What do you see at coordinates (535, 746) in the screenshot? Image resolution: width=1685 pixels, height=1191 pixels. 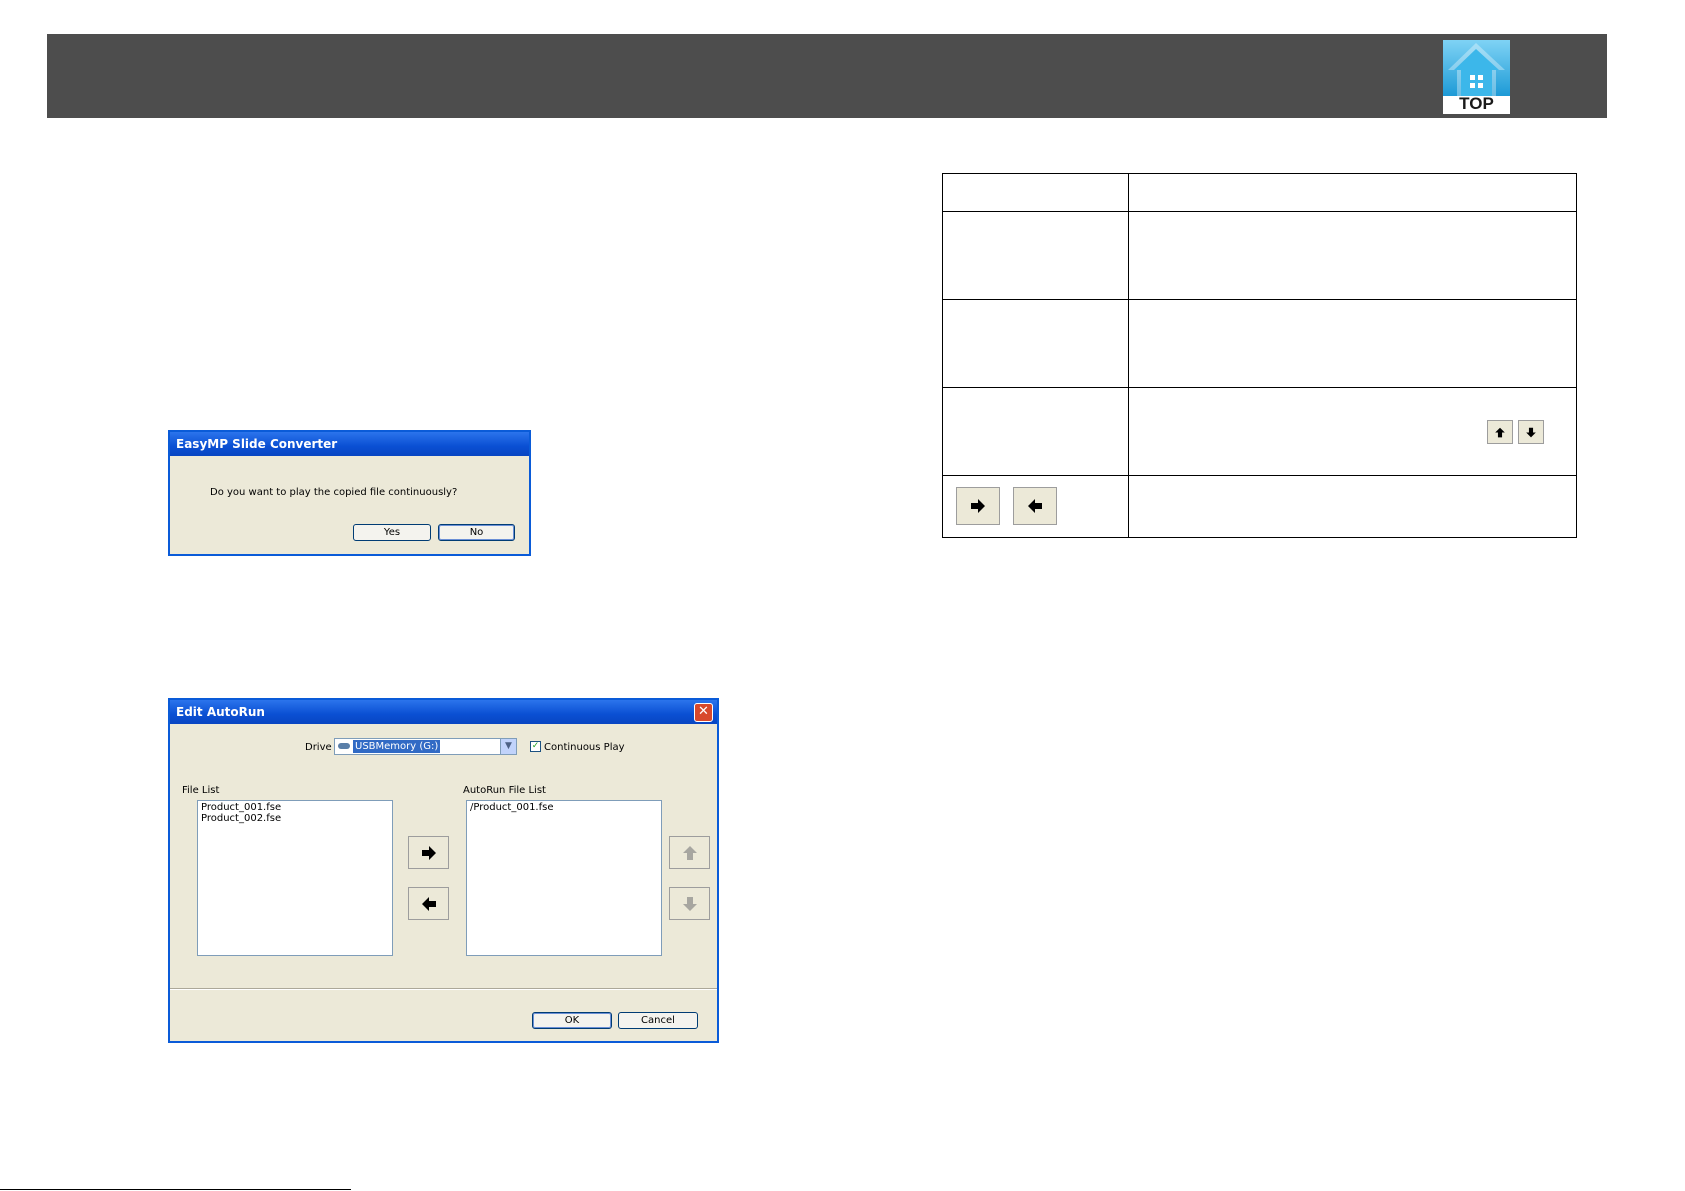 I see `continuous-play-checkbox: ✓` at bounding box center [535, 746].